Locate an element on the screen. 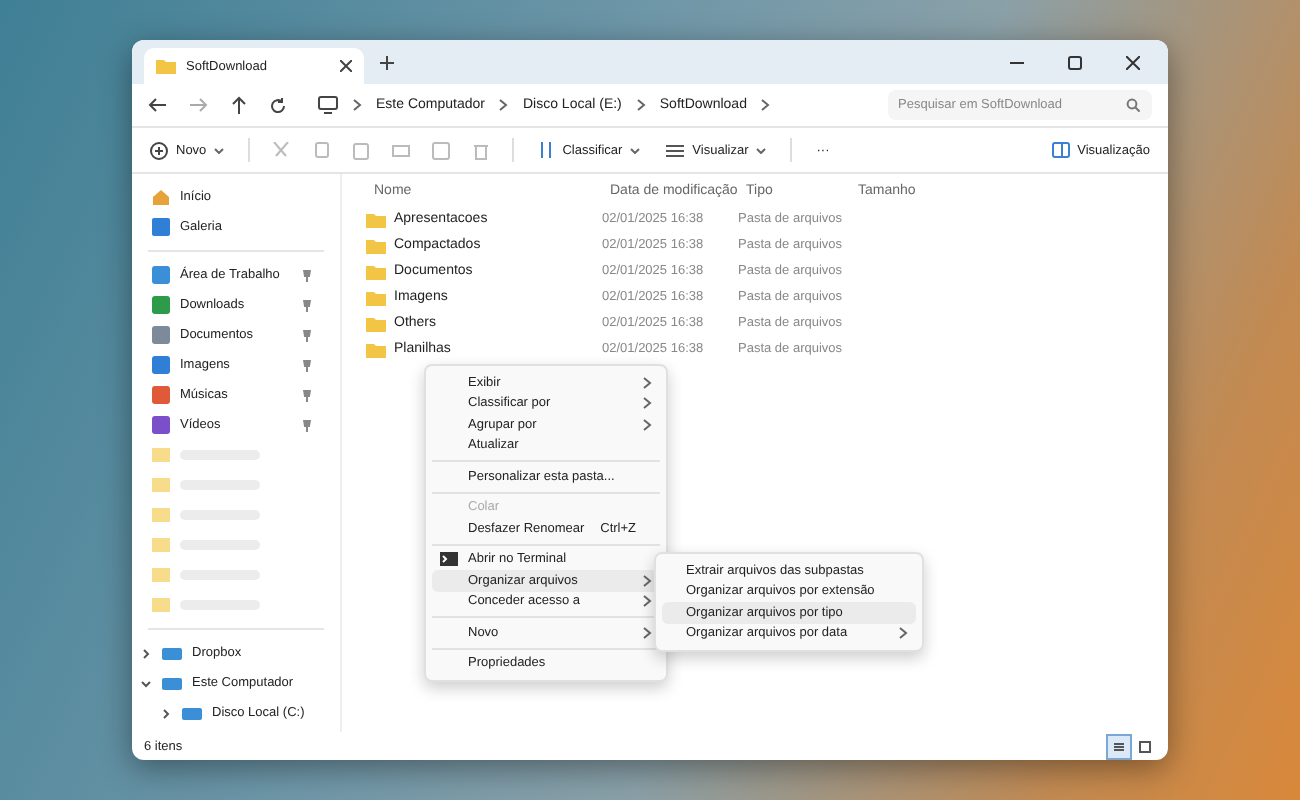 The width and height of the screenshot is (1300, 800). details-view-icon is located at coordinates (1119, 746).